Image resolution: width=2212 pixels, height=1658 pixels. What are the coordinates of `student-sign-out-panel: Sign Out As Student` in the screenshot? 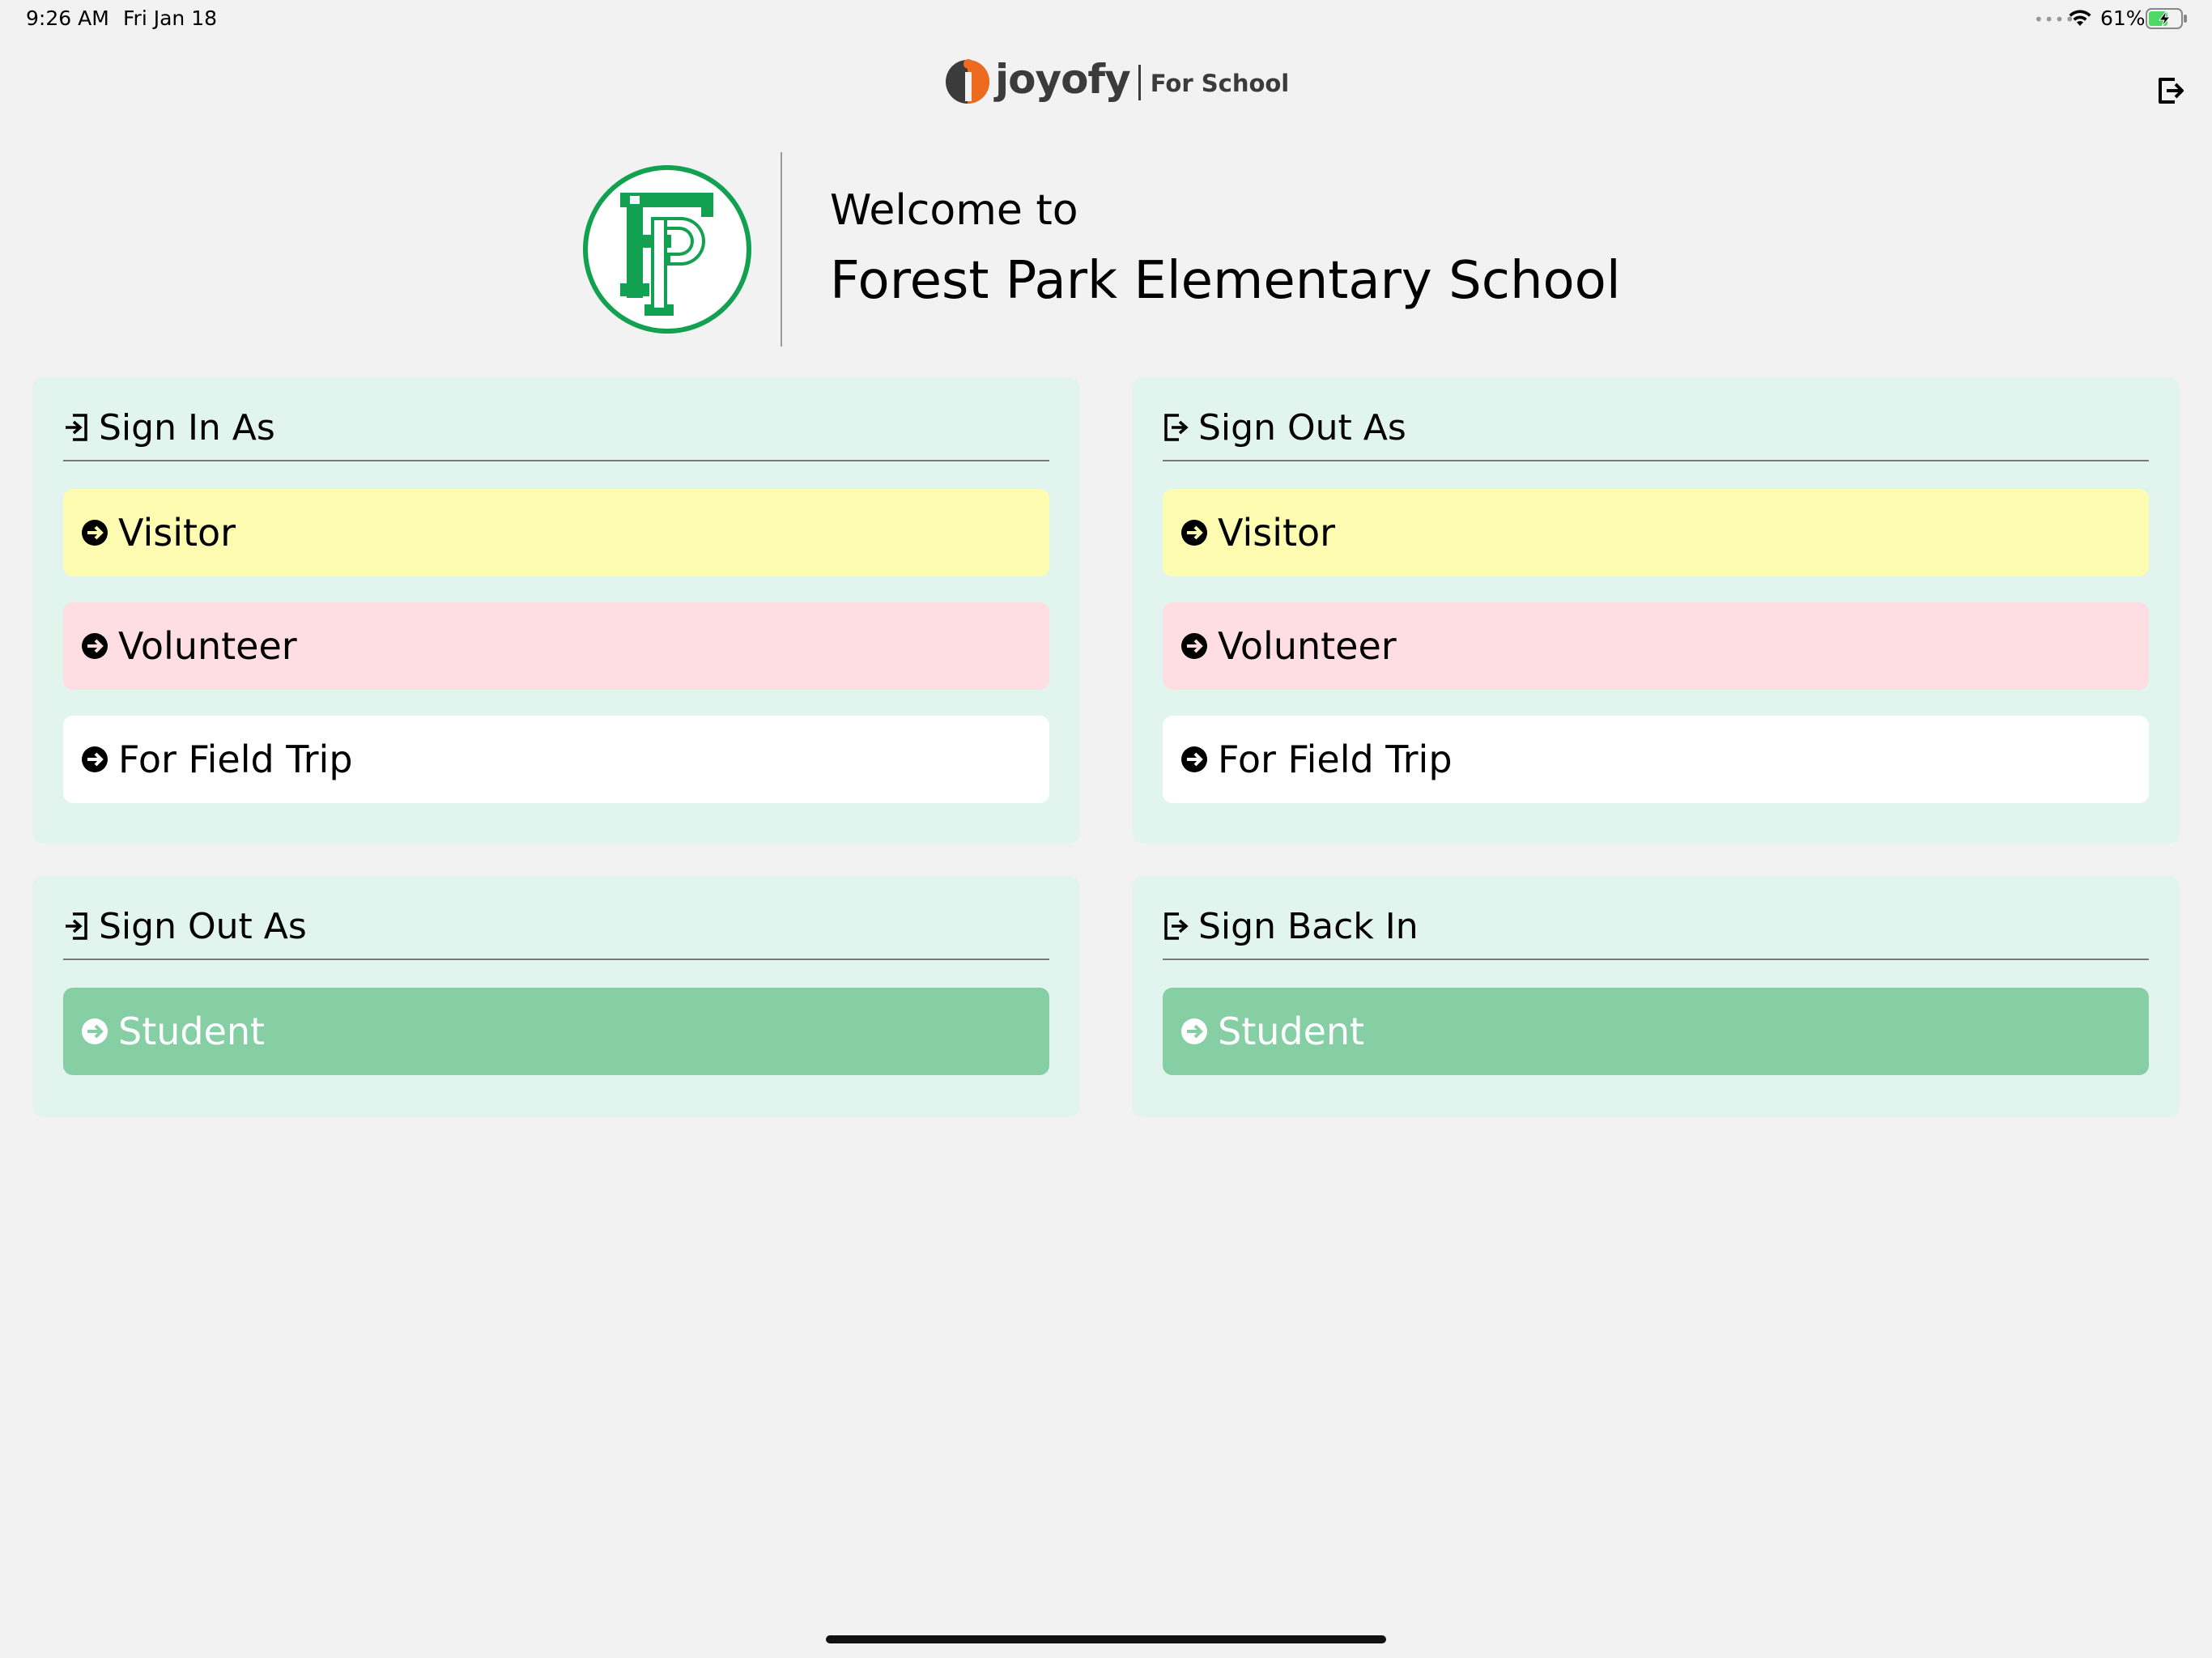 It's located at (556, 996).